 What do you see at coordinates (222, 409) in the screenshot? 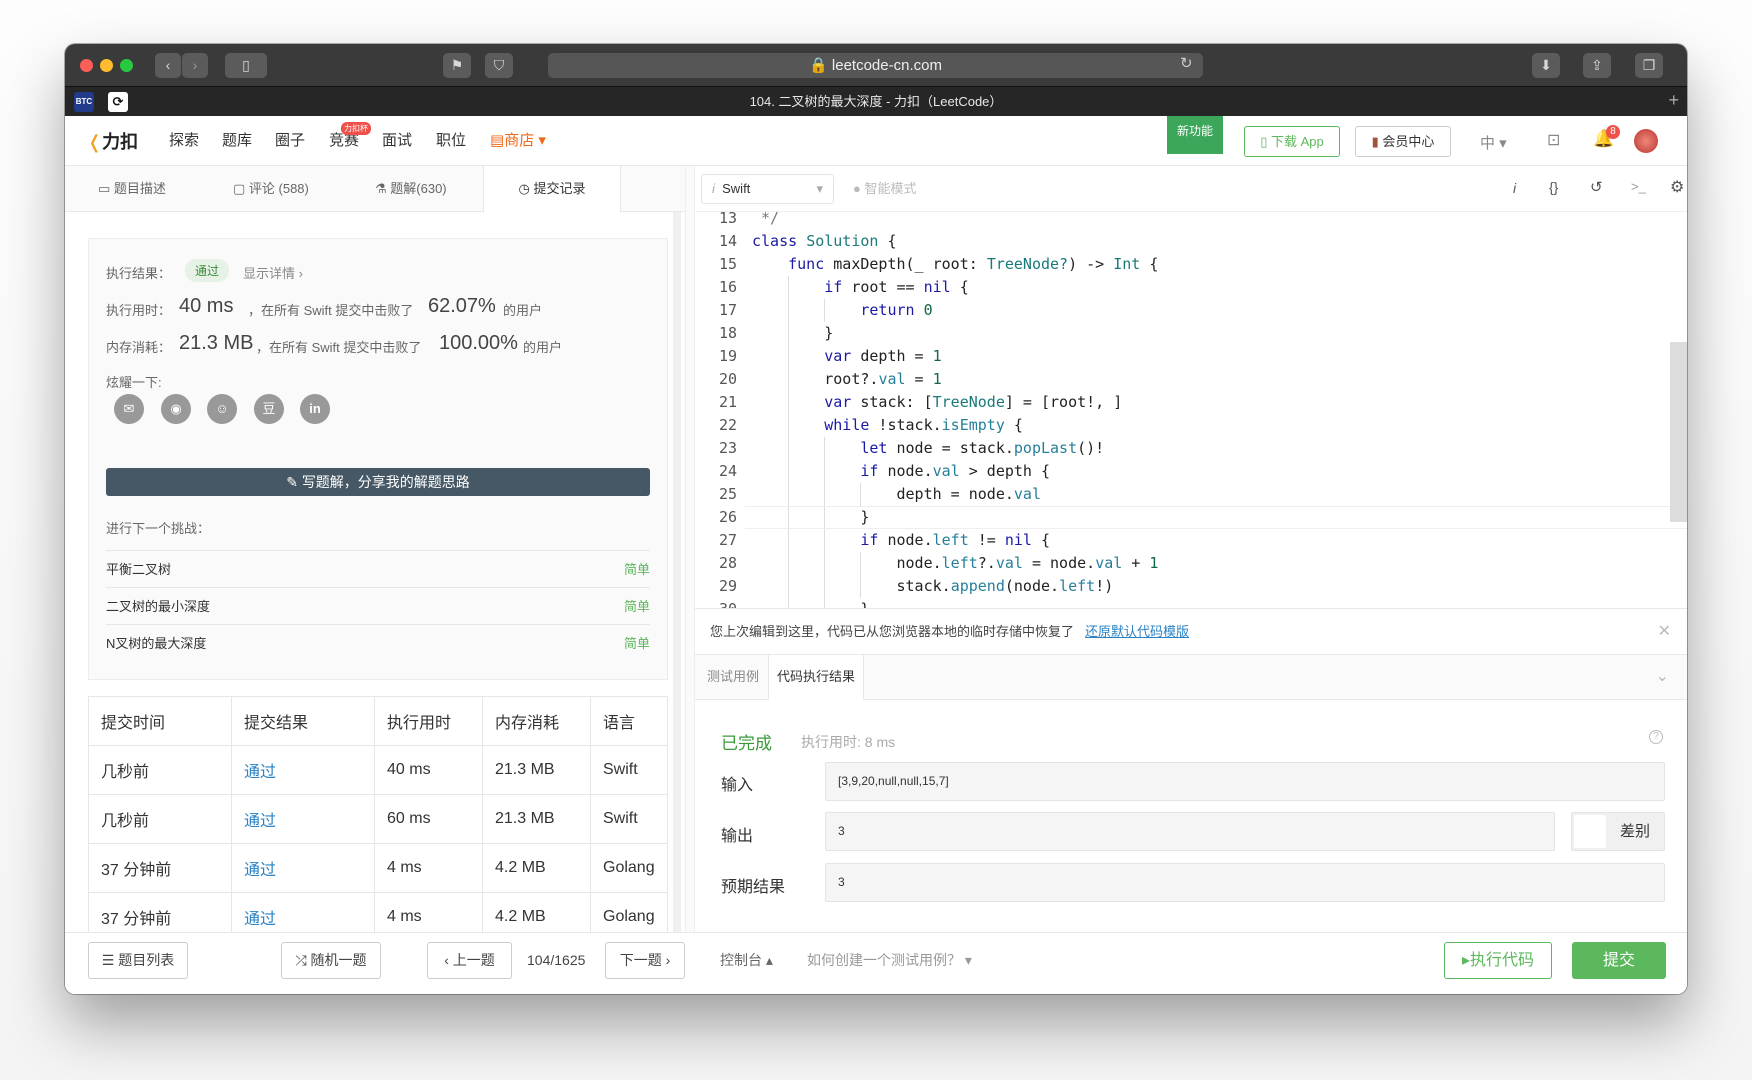
I see `qq-icon: ☺` at bounding box center [222, 409].